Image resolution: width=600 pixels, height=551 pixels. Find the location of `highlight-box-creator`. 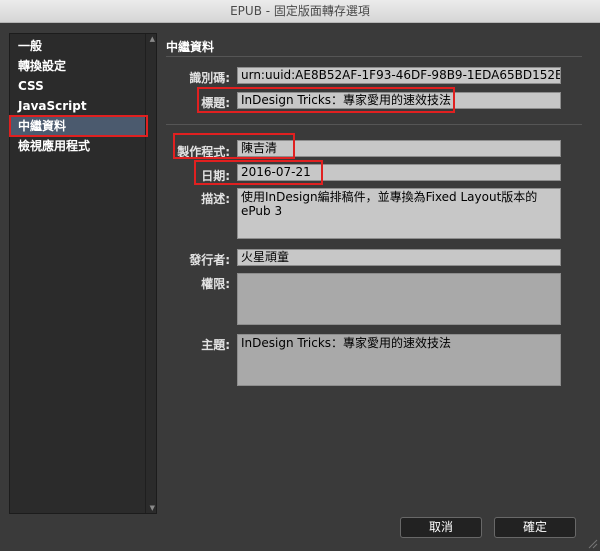

highlight-box-creator is located at coordinates (234, 146).